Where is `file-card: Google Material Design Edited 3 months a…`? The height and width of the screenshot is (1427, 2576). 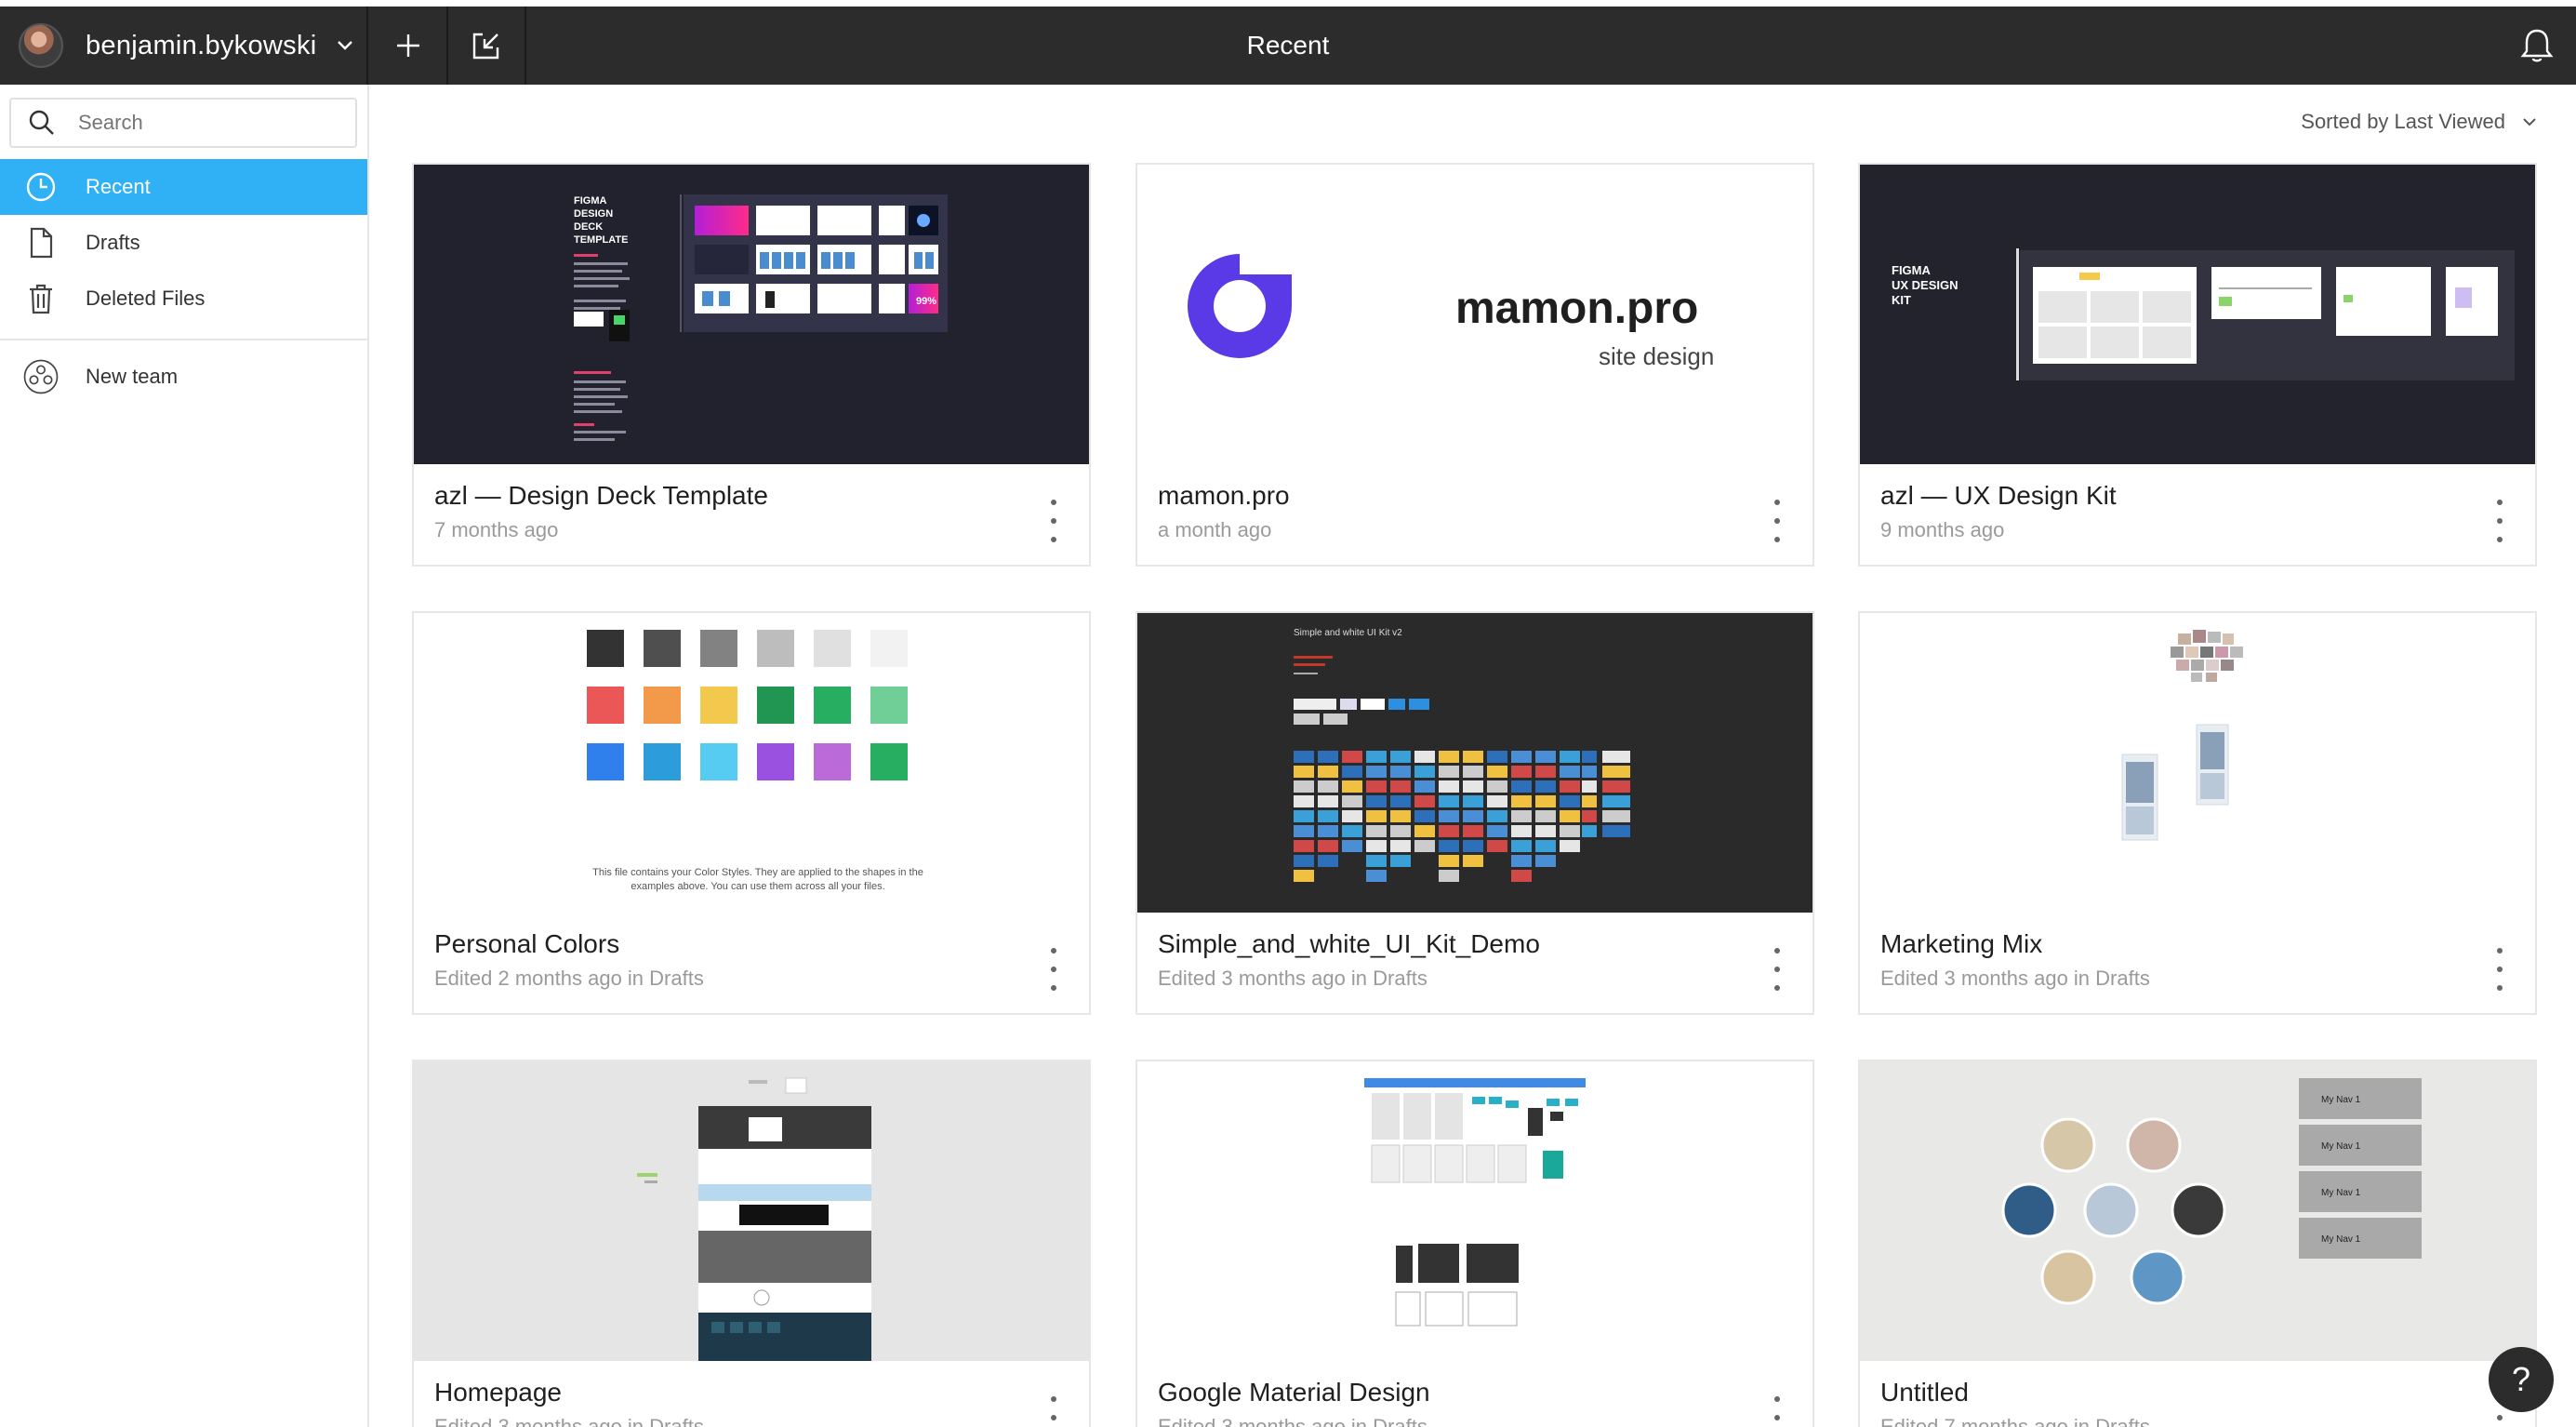
file-card: Google Material Design Edited 3 months a… is located at coordinates (1474, 1243).